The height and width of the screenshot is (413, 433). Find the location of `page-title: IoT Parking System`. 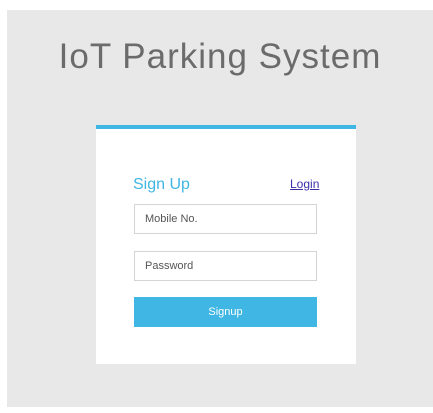

page-title: IoT Parking System is located at coordinates (220, 56).